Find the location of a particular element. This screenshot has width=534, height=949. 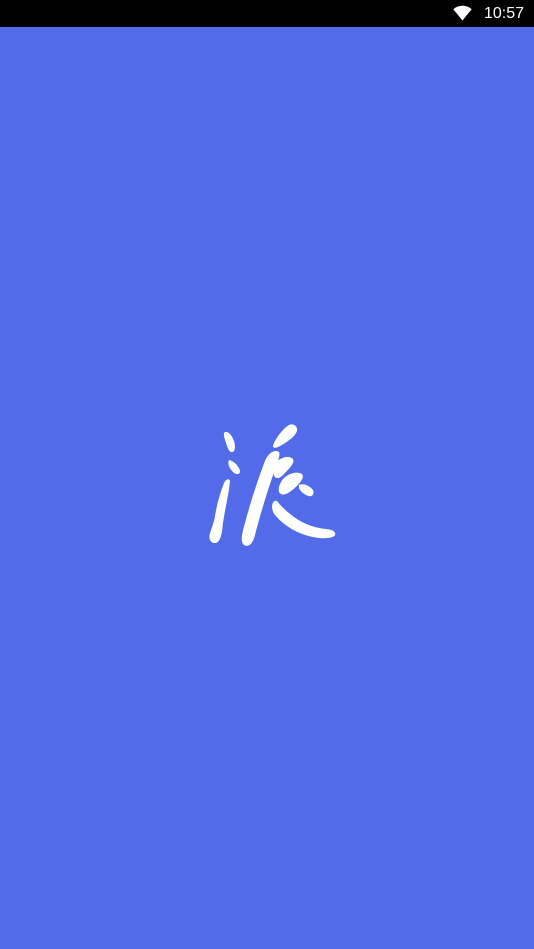

status-clock: 10:57 is located at coordinates (503, 13).